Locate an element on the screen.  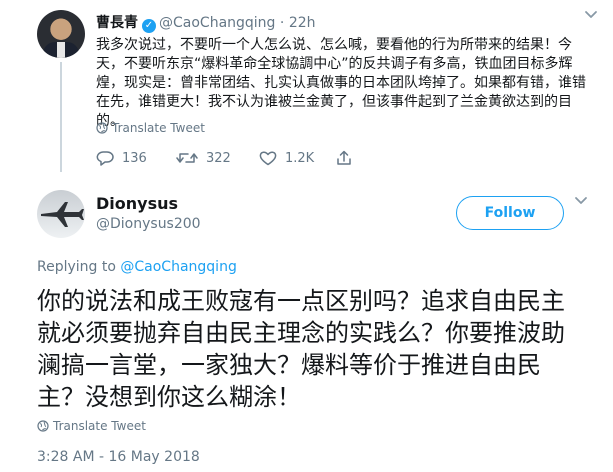
parent-translate-label: Translate Tweet is located at coordinates (158, 128).